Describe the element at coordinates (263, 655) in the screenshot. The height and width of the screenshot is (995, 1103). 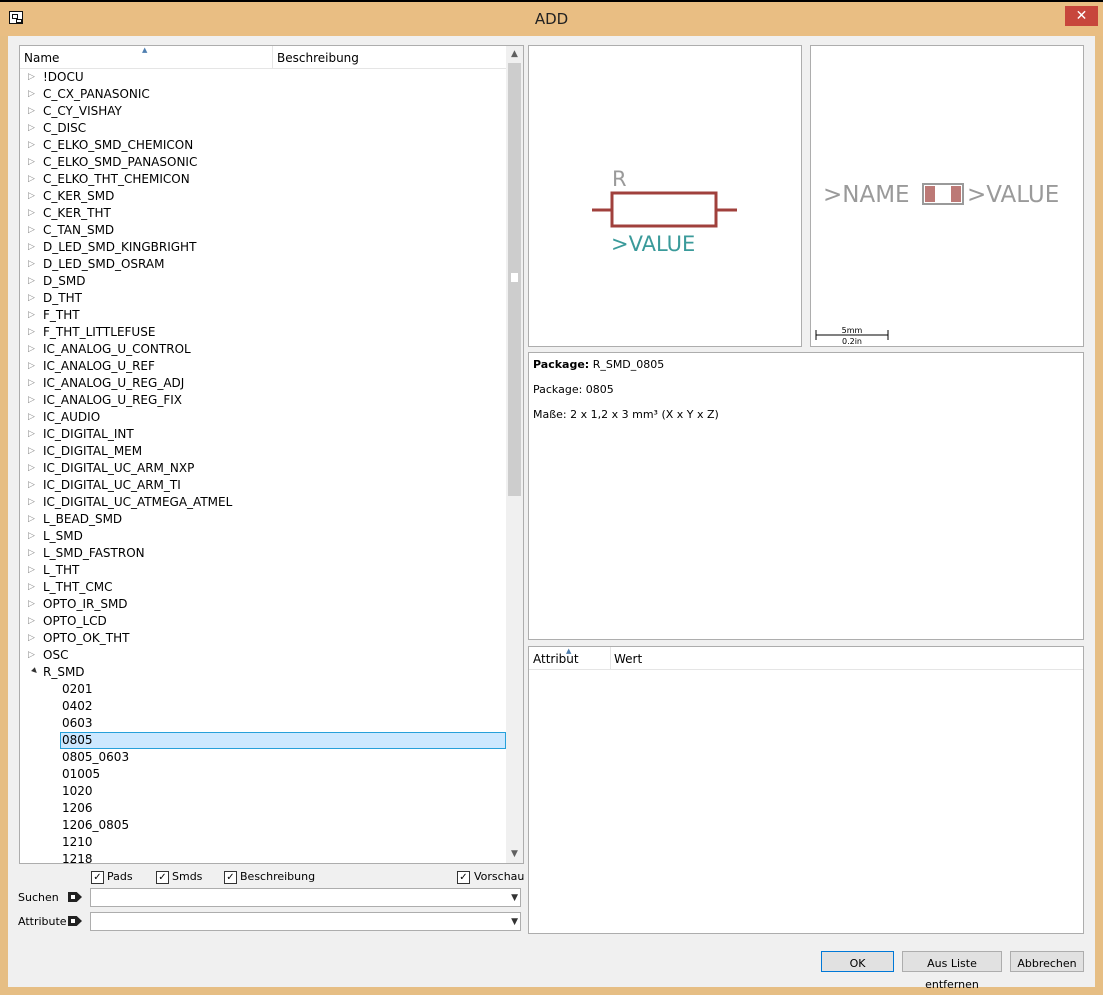
I see `library-item: ▷ OSC` at that location.